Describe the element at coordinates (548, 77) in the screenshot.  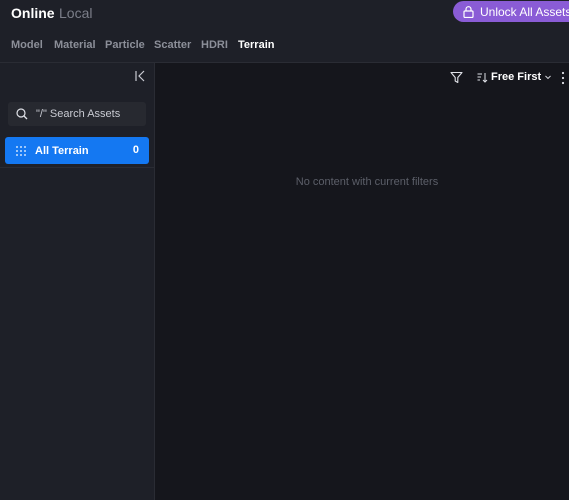
I see `chevron-down-icon` at that location.